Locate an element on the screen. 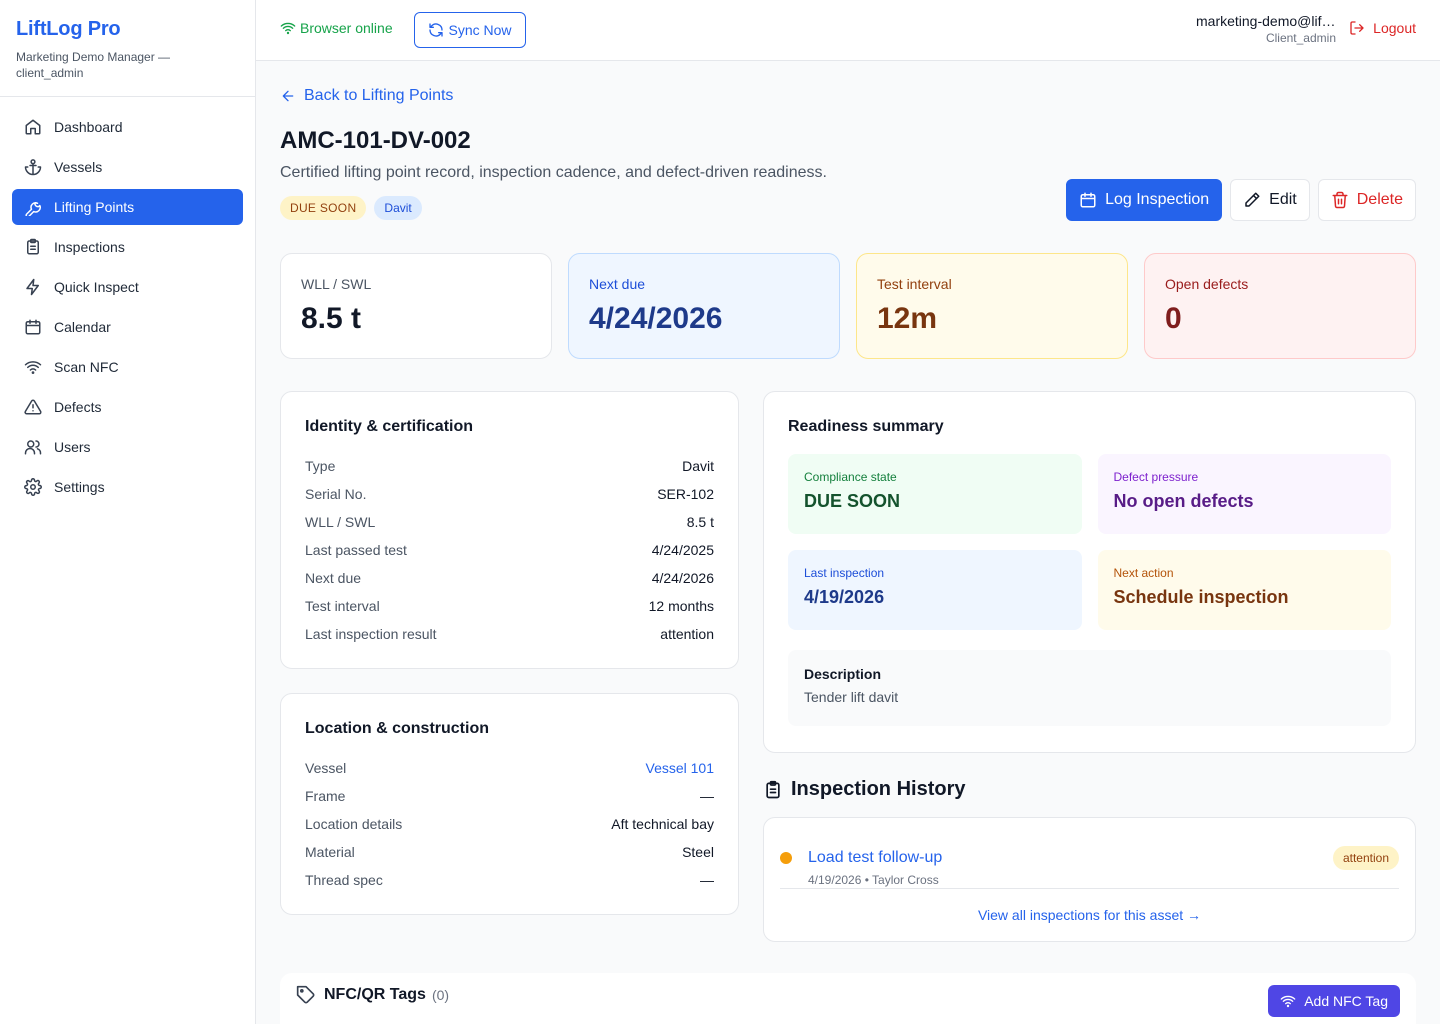 This screenshot has height=1024, width=1440. result-badge: attention is located at coordinates (1365, 858).